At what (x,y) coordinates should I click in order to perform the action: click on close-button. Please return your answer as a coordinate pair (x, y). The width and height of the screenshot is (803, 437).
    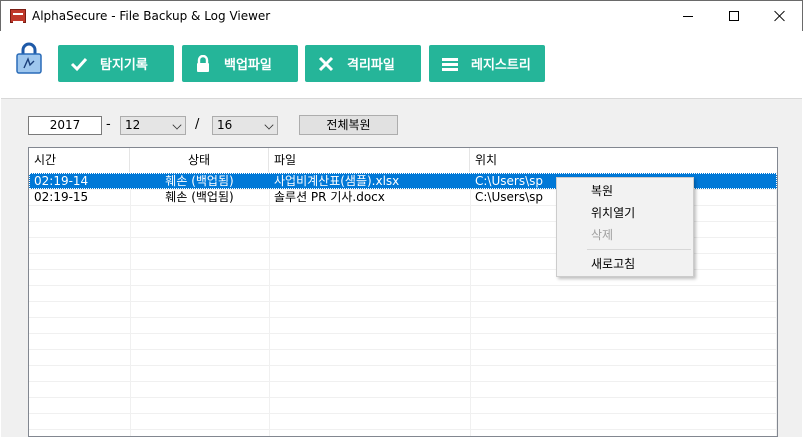
    Looking at the image, I should click on (780, 16).